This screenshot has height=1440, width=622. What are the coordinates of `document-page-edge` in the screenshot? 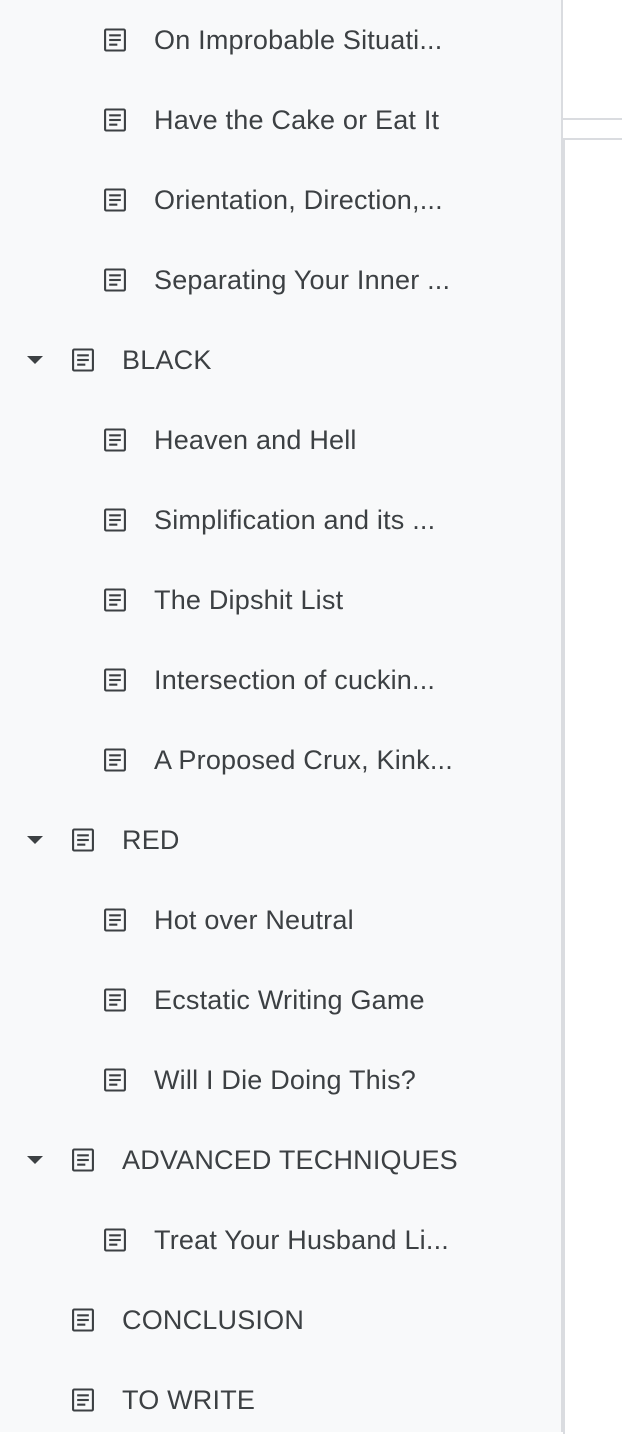 It's located at (592, 786).